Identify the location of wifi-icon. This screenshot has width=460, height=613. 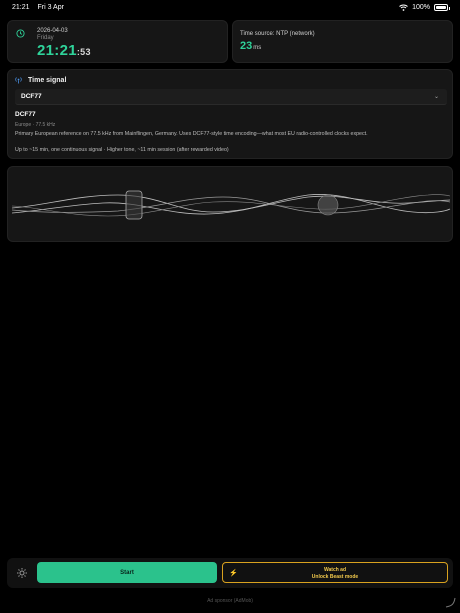
(403, 7).